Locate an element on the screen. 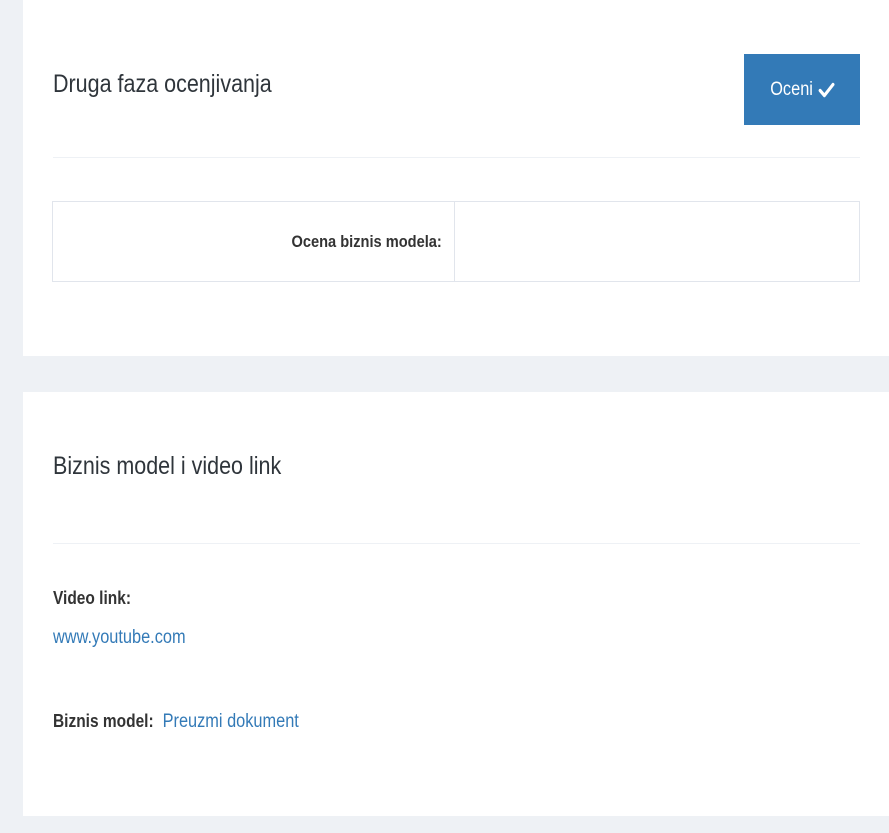 Image resolution: width=889 pixels, height=833 pixels. grade-table-label-cell: Ocena biznis modela: is located at coordinates (254, 241).